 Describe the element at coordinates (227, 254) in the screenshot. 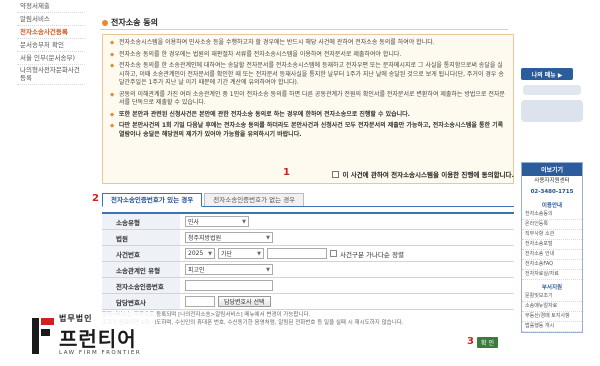

I see `case-kind-value: 가단` at that location.